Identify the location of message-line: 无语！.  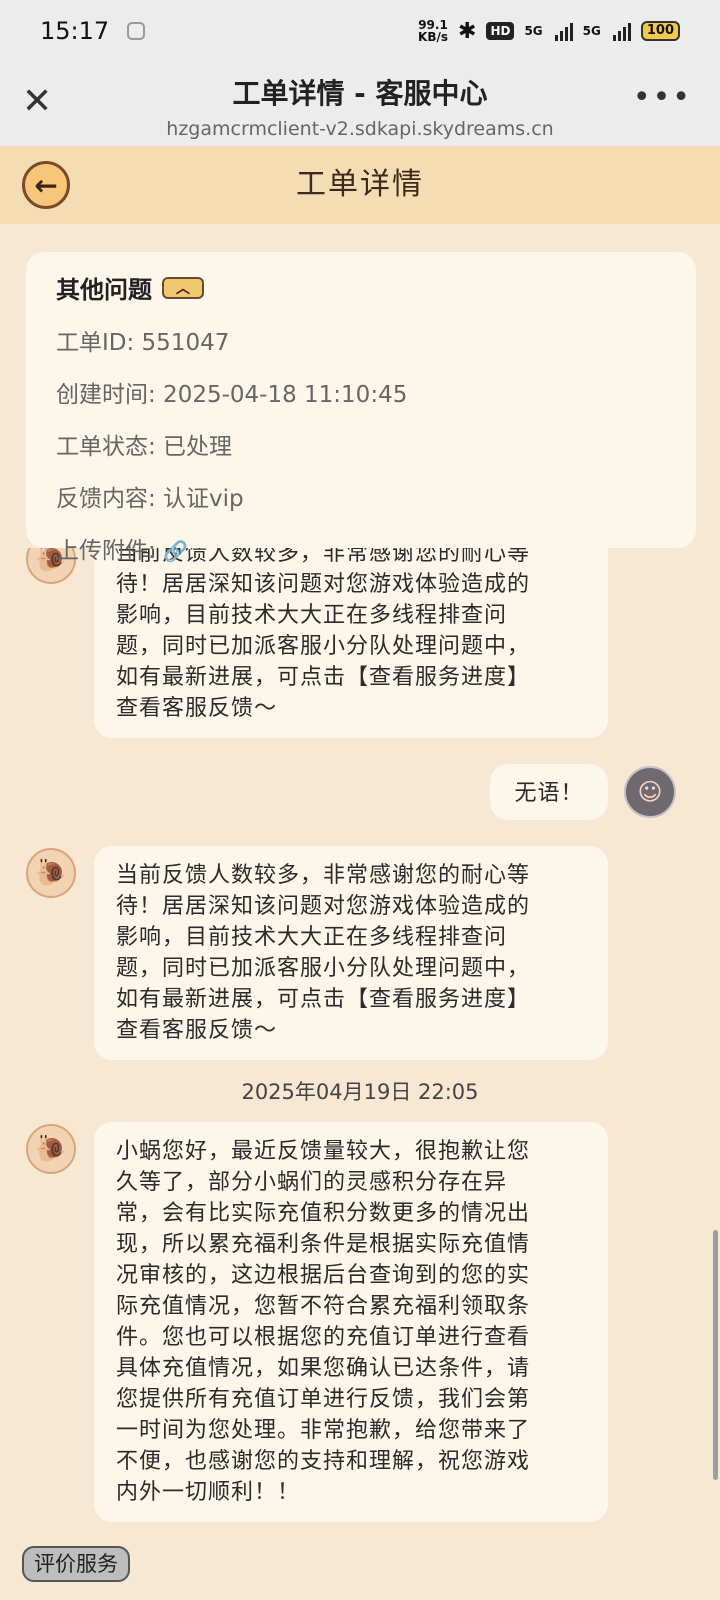
(549, 793).